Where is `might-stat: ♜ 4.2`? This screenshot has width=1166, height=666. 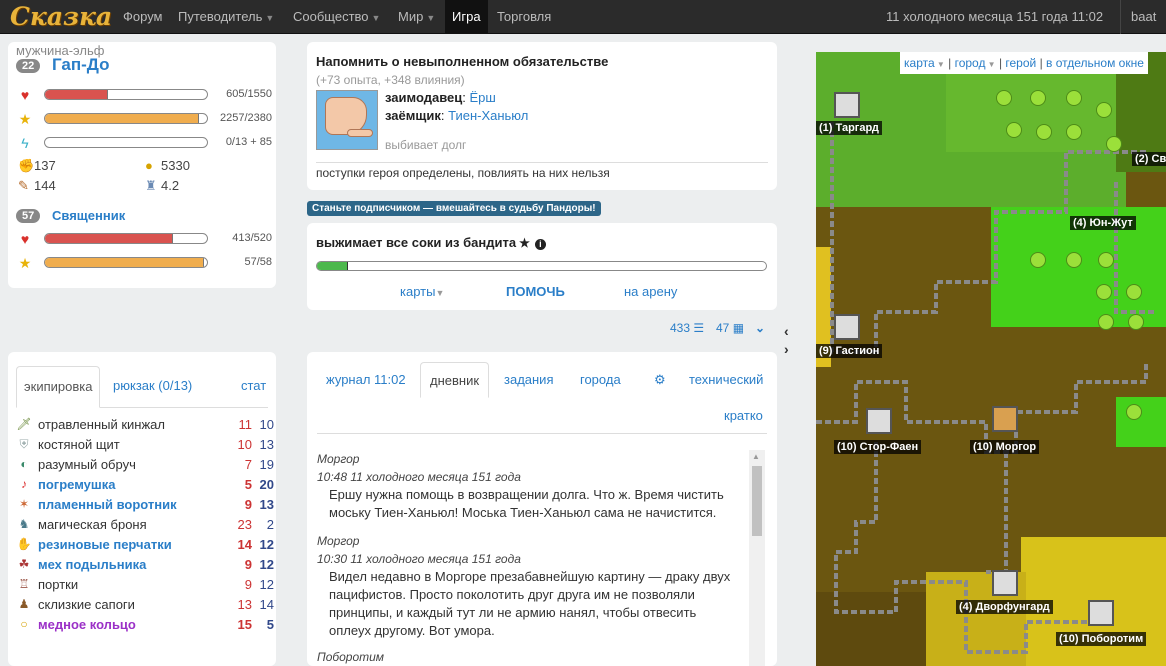 might-stat: ♜ 4.2 is located at coordinates (162, 186).